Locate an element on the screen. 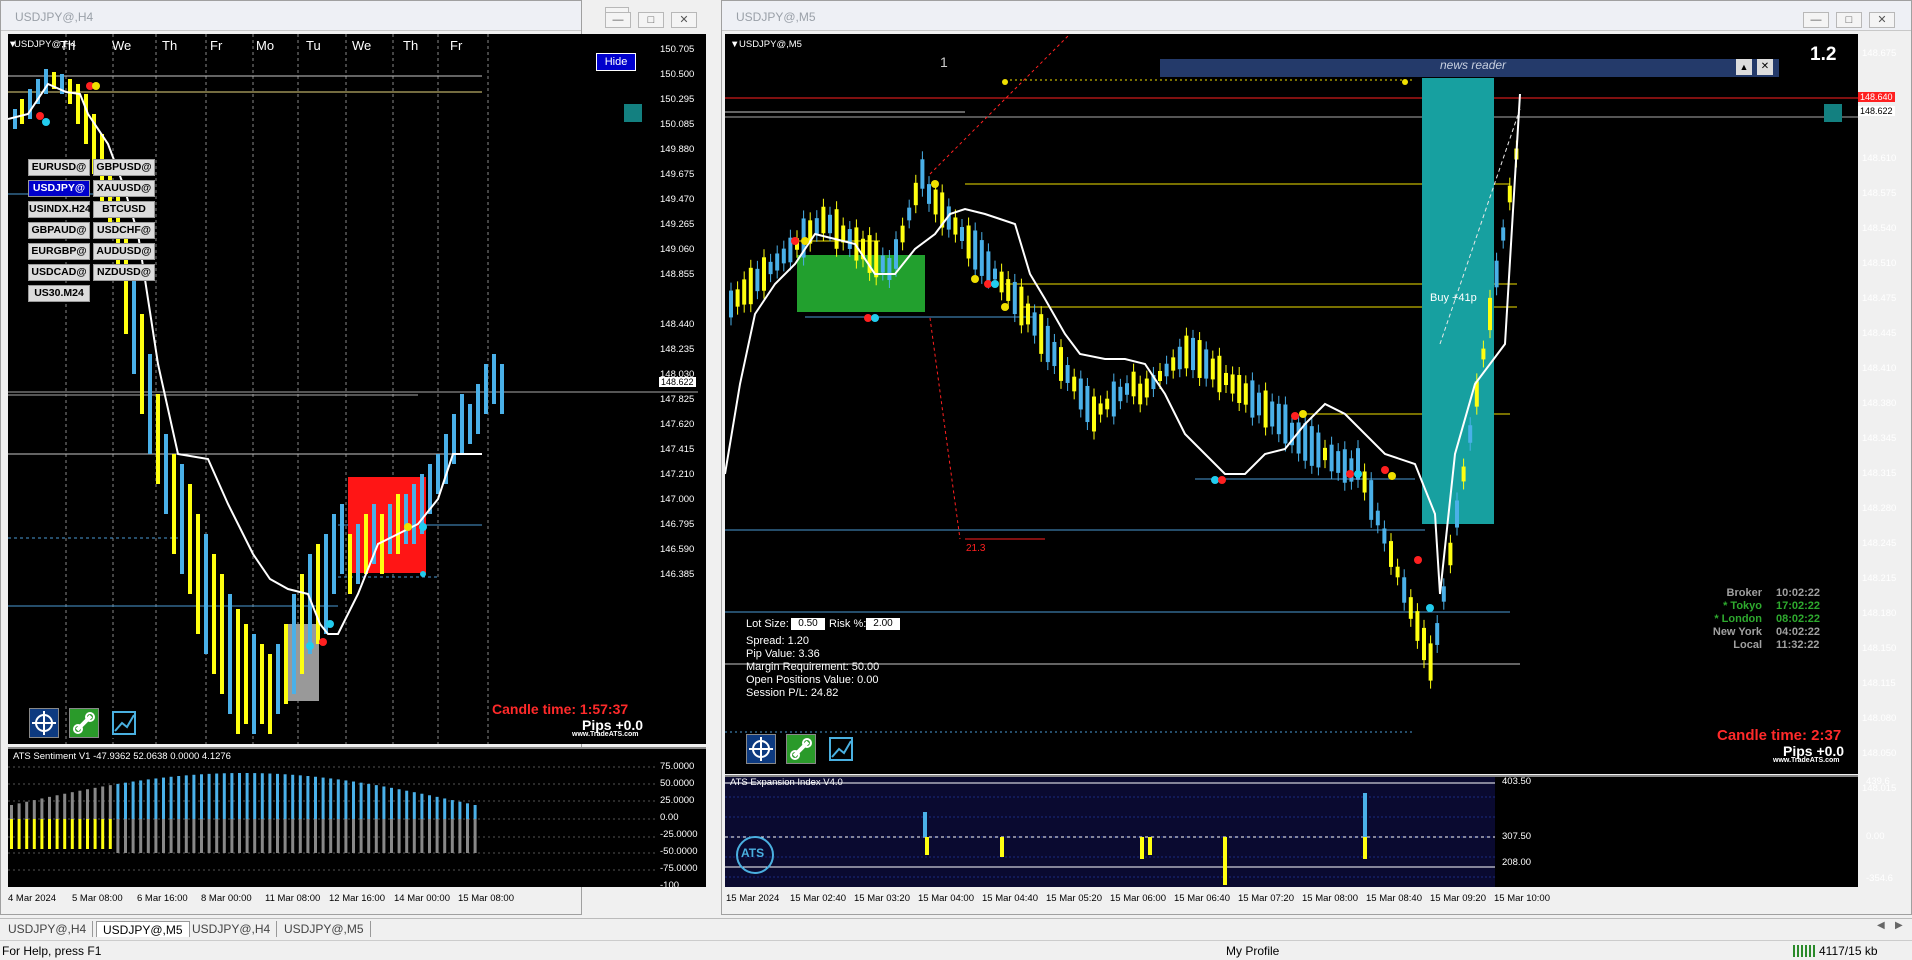 Image resolution: width=1912 pixels, height=960 pixels. lot-size-input: 0.50 is located at coordinates (808, 624).